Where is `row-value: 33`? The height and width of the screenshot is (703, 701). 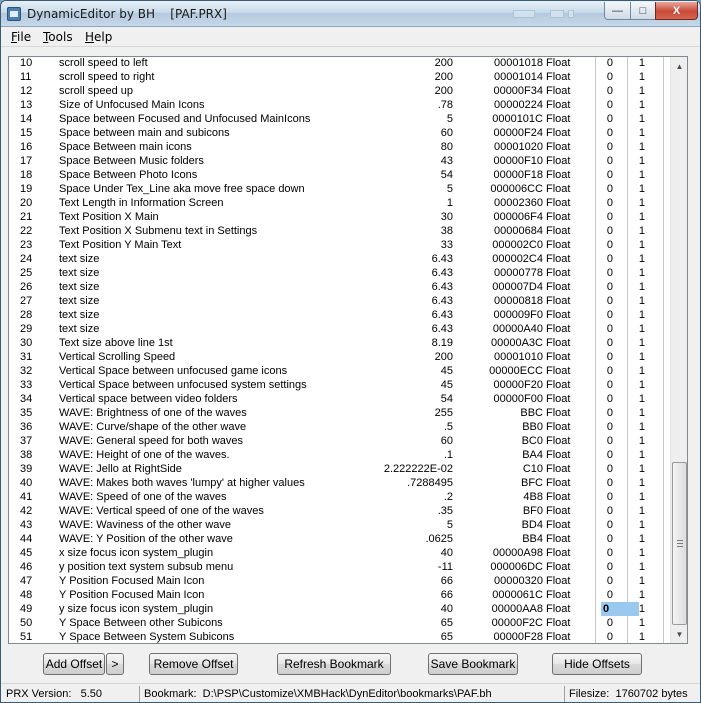
row-value: 33 is located at coordinates (411, 245).